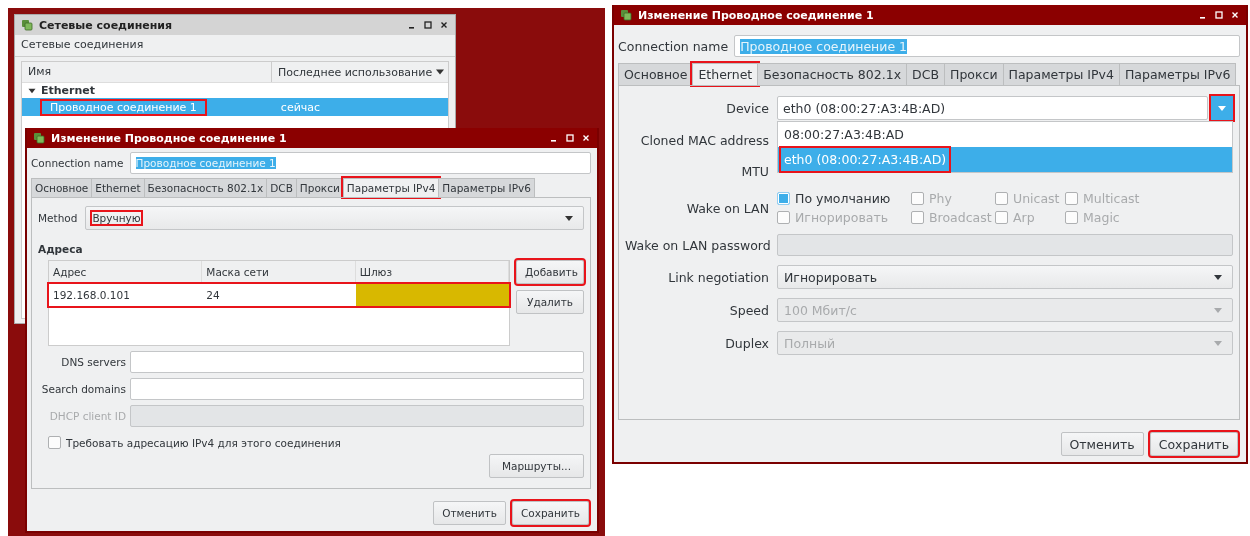 Image resolution: width=1250 pixels, height=536 pixels. What do you see at coordinates (279, 272) in the screenshot?
I see `column-header: Маска сети` at bounding box center [279, 272].